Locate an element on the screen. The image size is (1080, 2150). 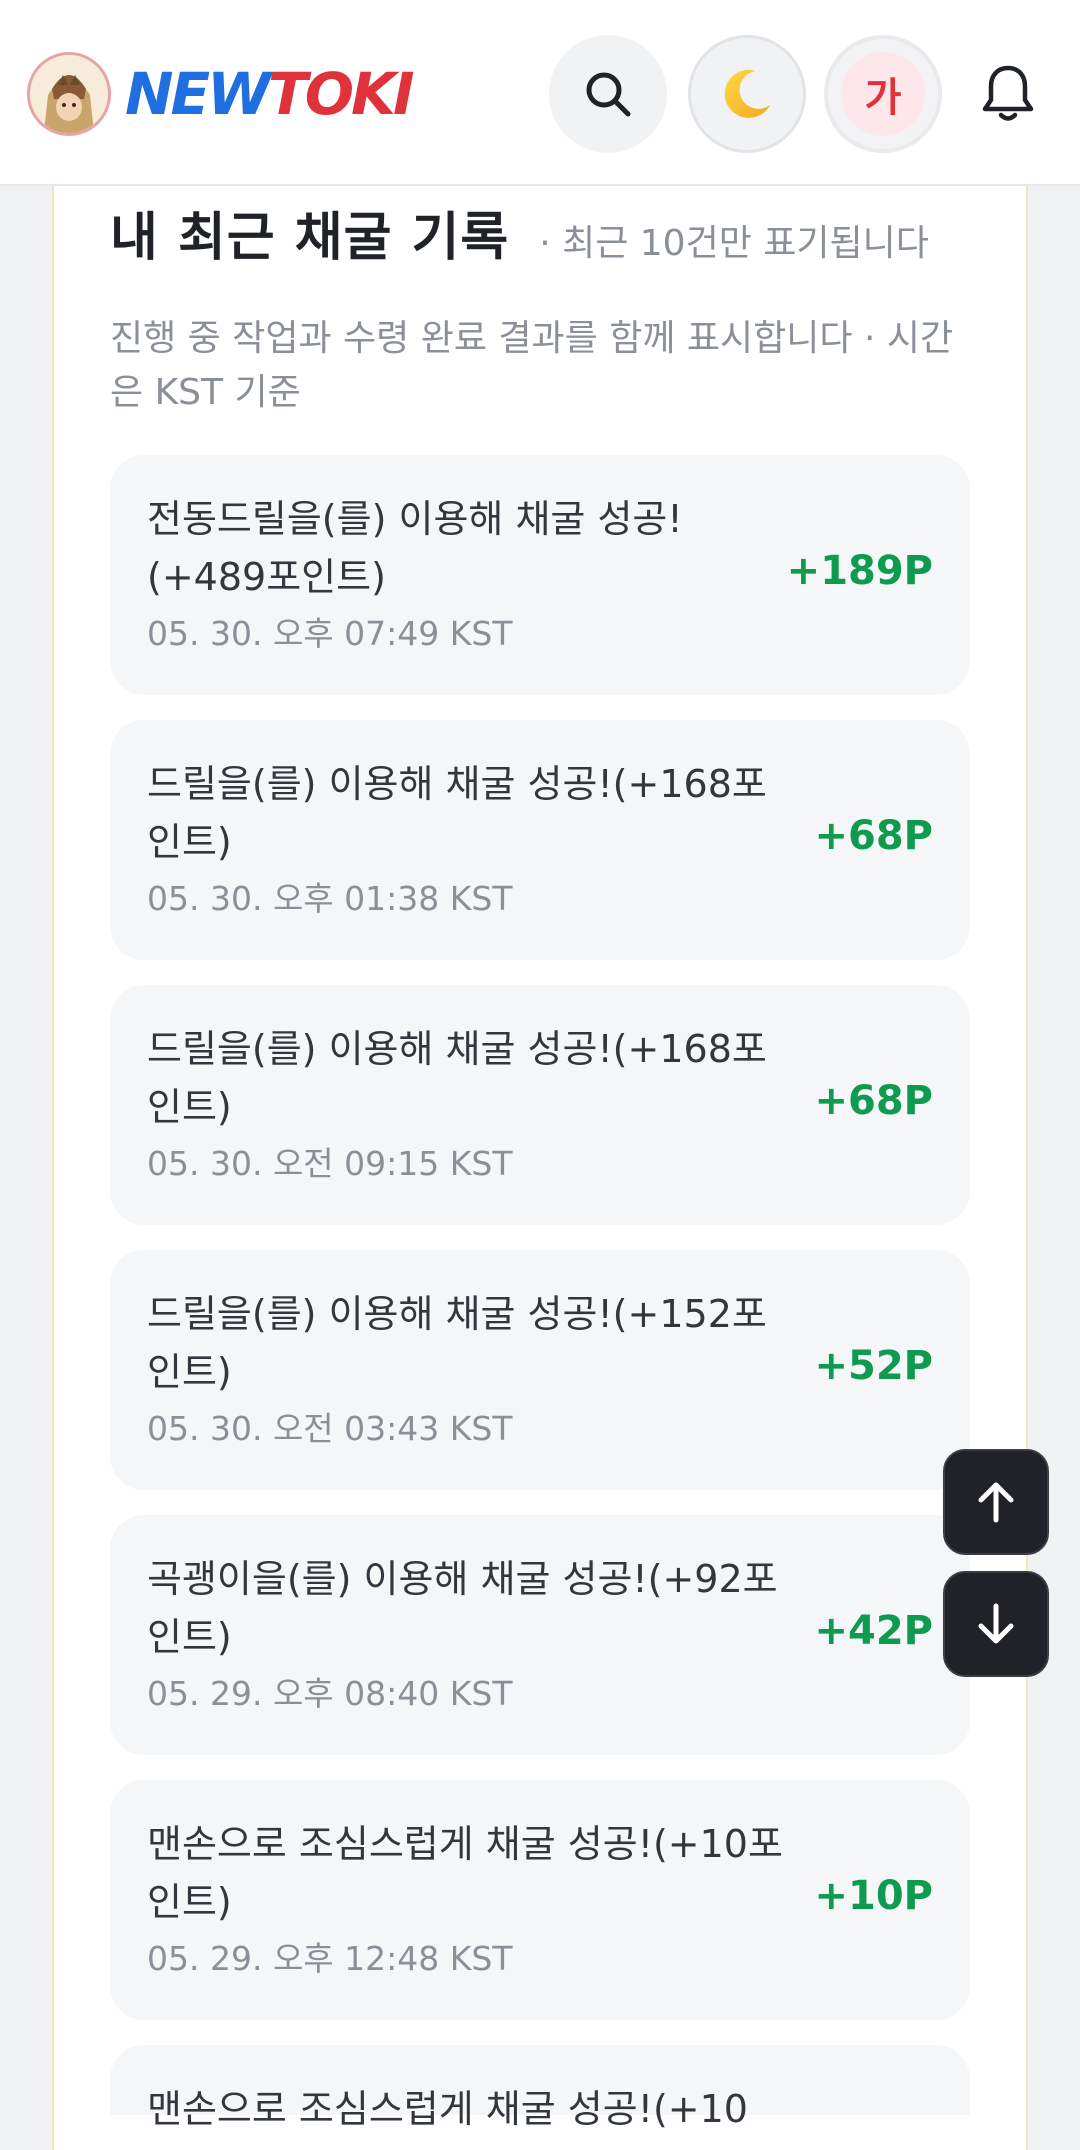
record-time: 05. 30. 오후 07:49 KST is located at coordinates (330, 633).